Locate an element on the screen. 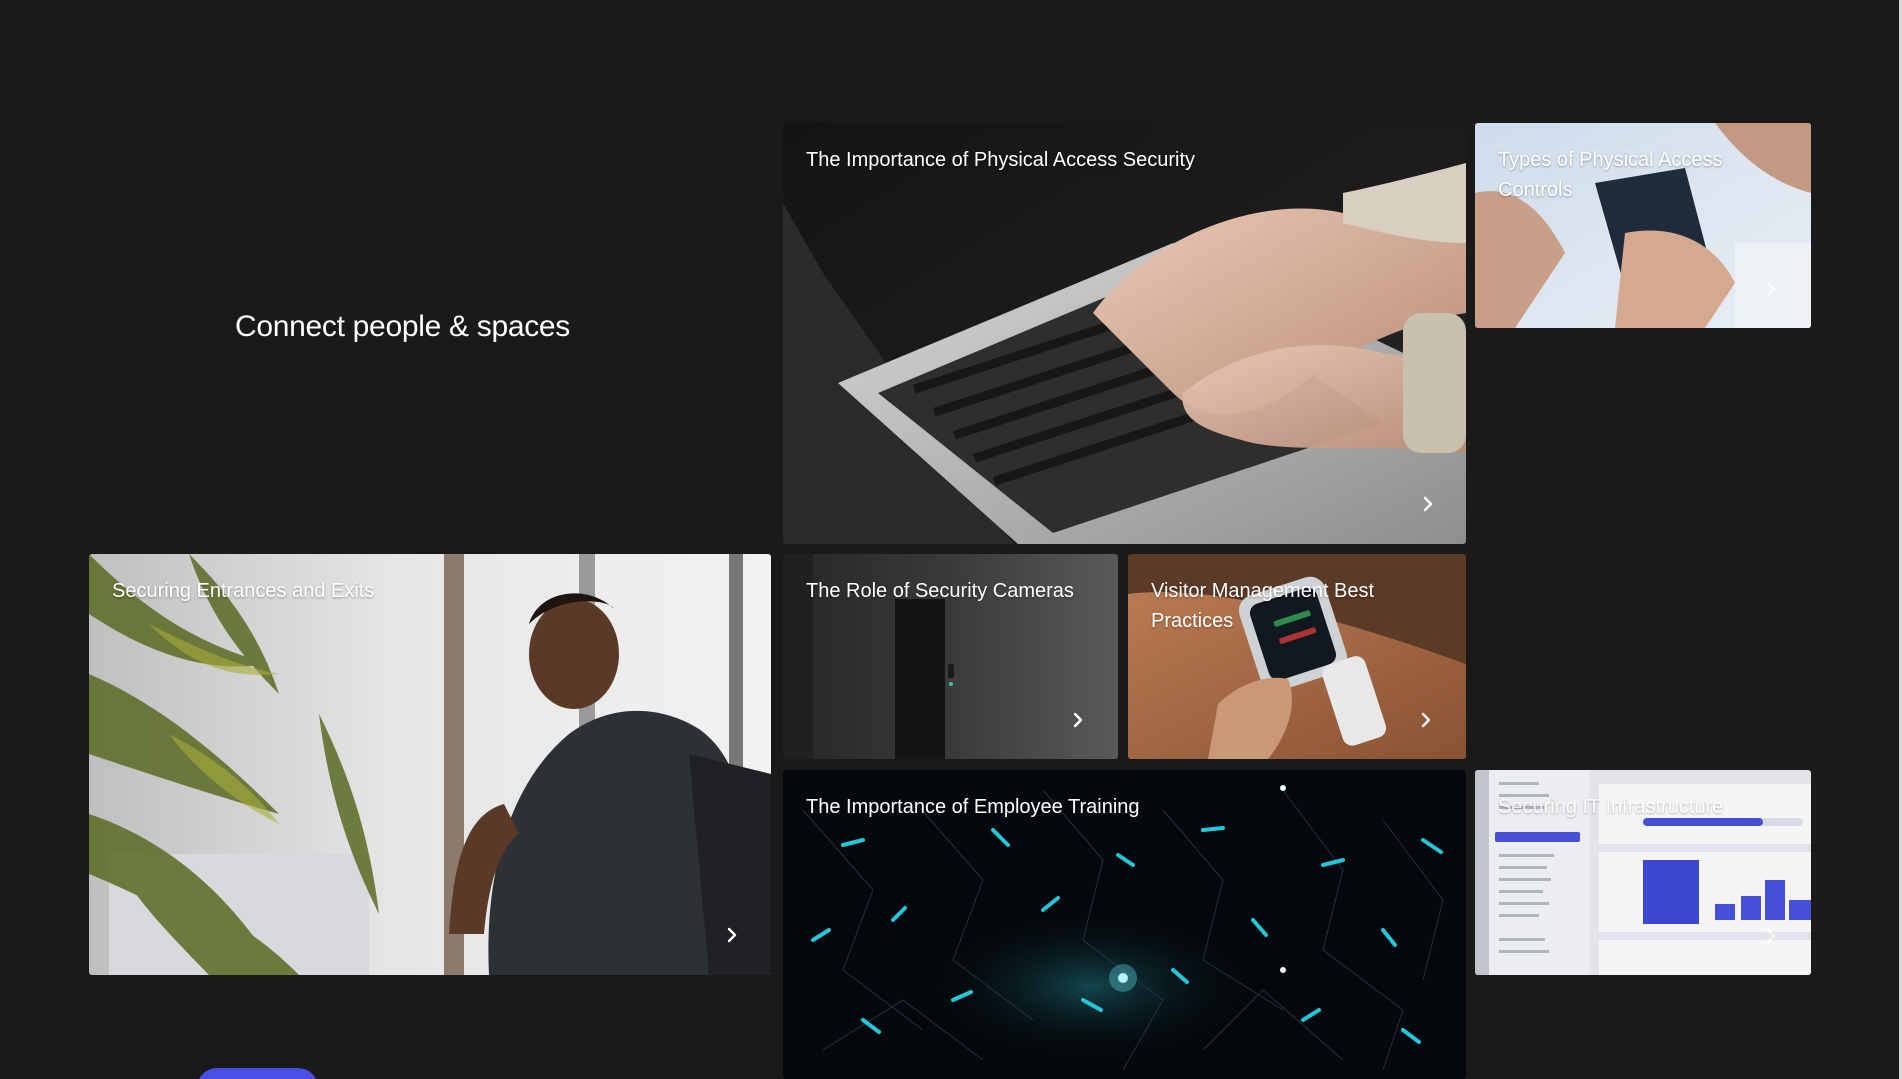  card-securing-entrances: Securing Entrances and Exits is located at coordinates (430, 764).